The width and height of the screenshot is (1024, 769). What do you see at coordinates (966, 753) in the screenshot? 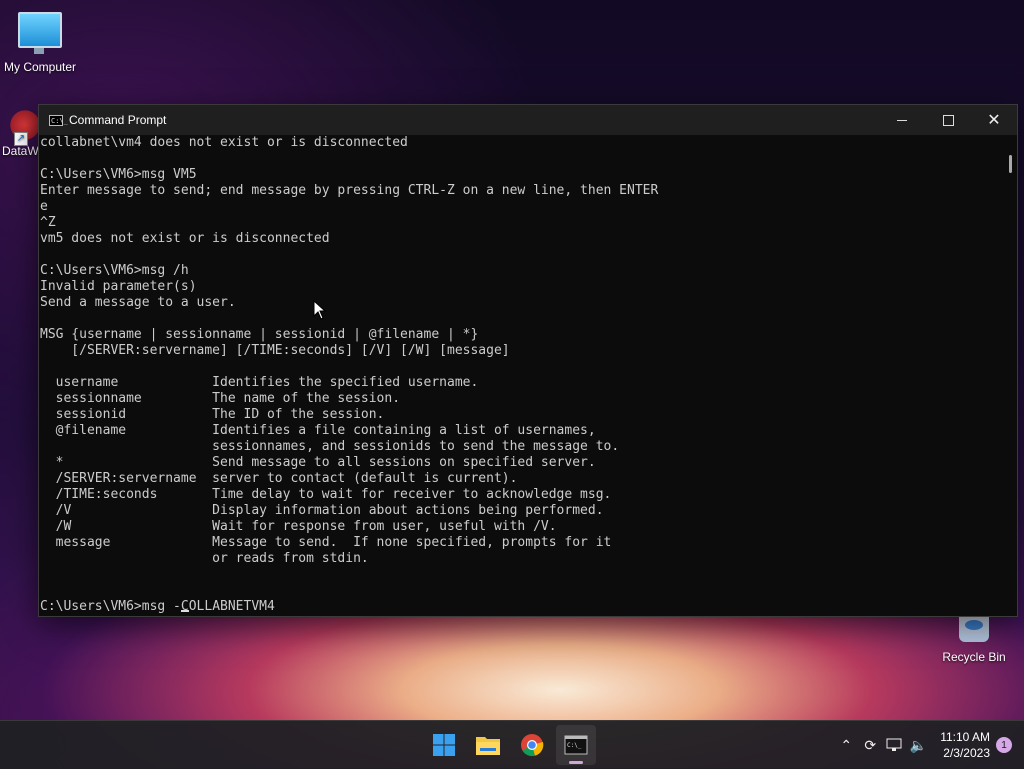
I see `clock-date: 2/3/2023` at bounding box center [966, 753].